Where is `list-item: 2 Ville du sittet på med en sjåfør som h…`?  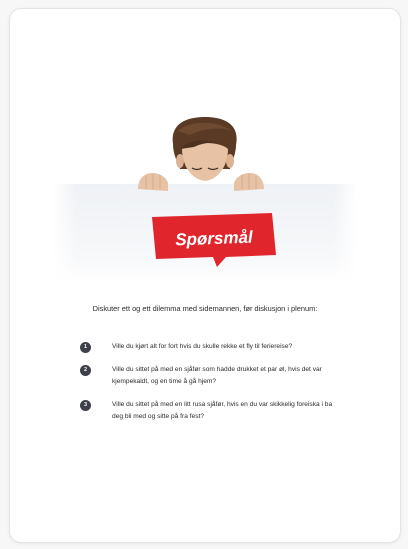 list-item: 2 Ville du sittet på med en sjåfør som h… is located at coordinates (225, 376).